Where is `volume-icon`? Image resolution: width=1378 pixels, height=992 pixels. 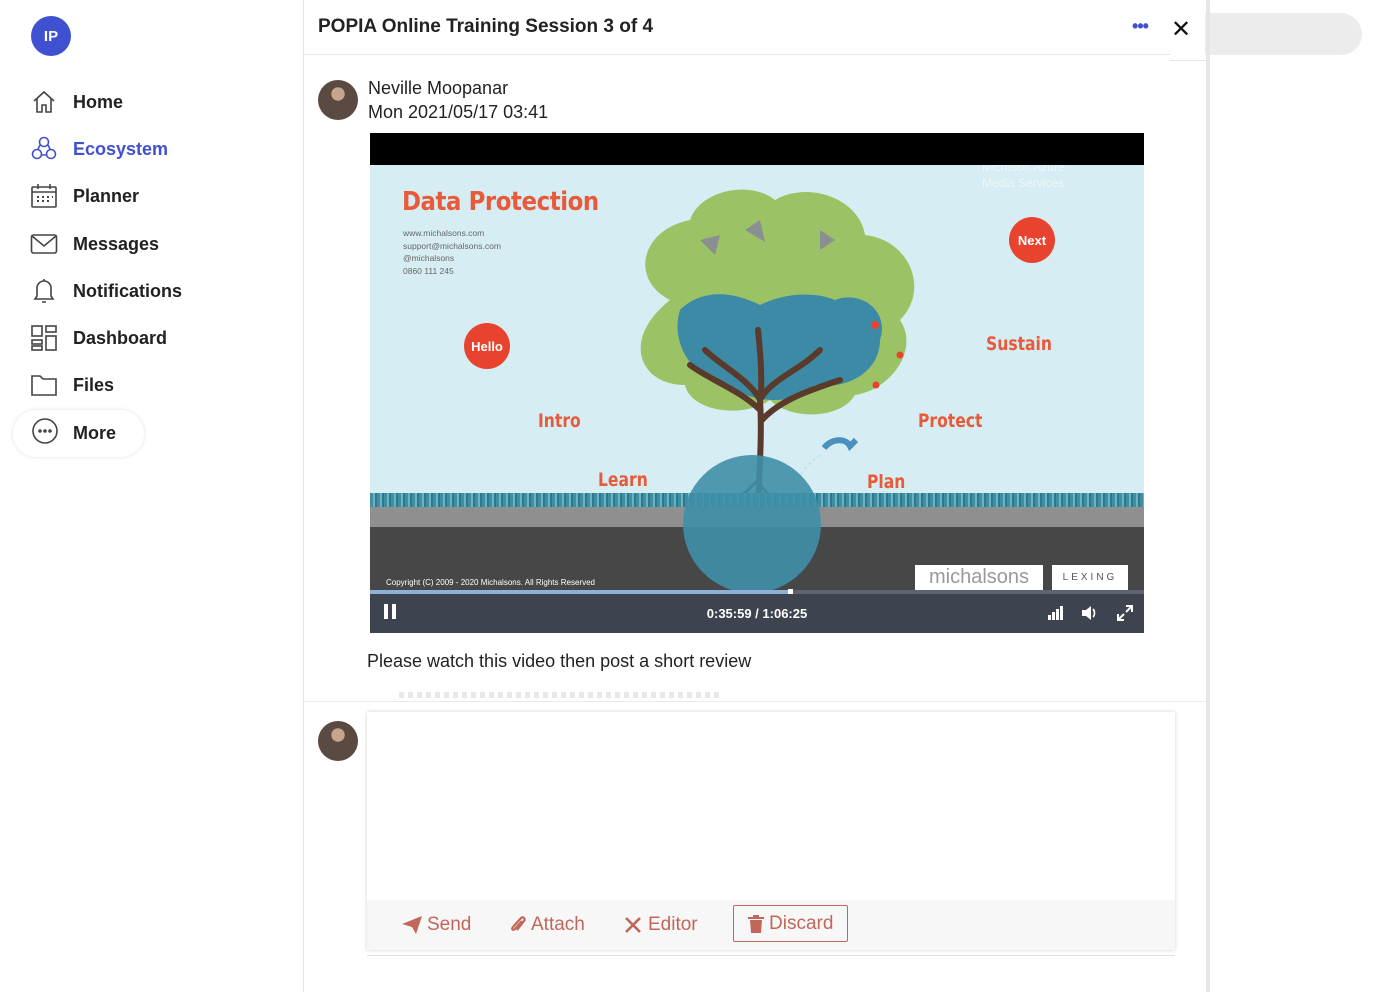
volume-icon is located at coordinates (1090, 613).